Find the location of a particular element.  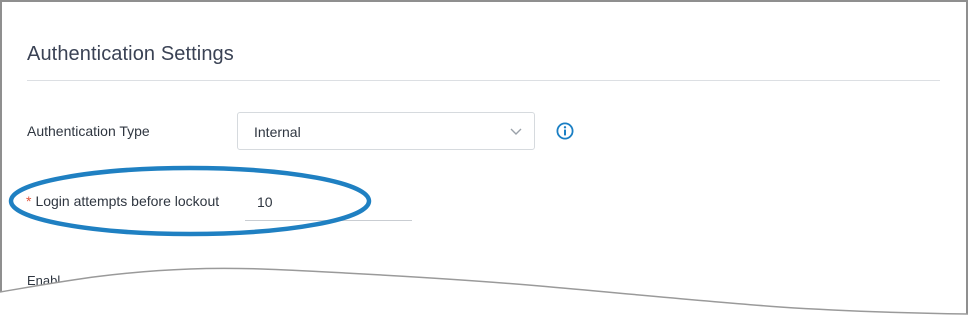

authentication-type-select: Internal is located at coordinates (386, 131).